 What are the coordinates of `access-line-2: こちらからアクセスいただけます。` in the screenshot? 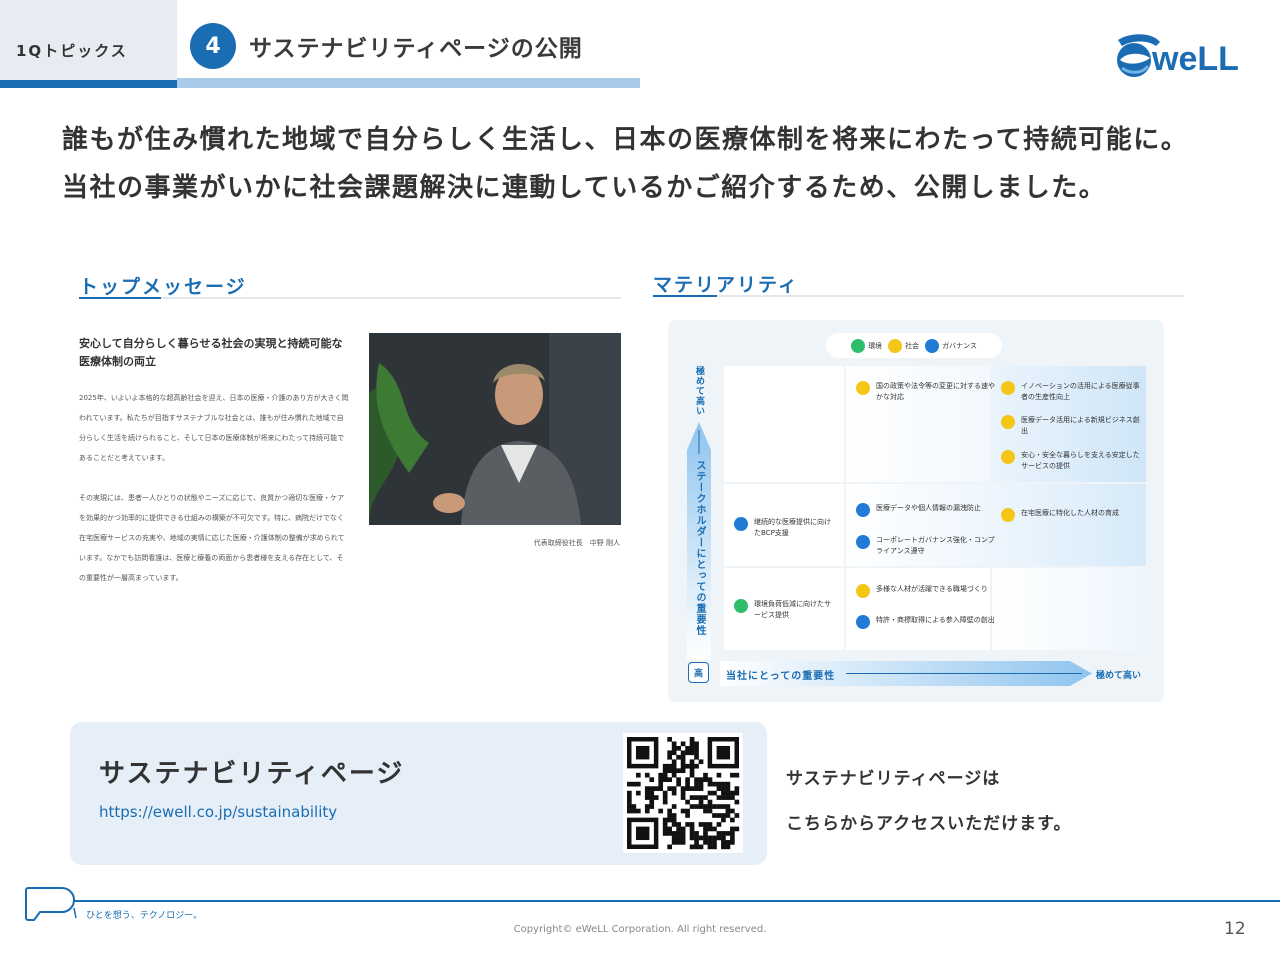 It's located at (929, 824).